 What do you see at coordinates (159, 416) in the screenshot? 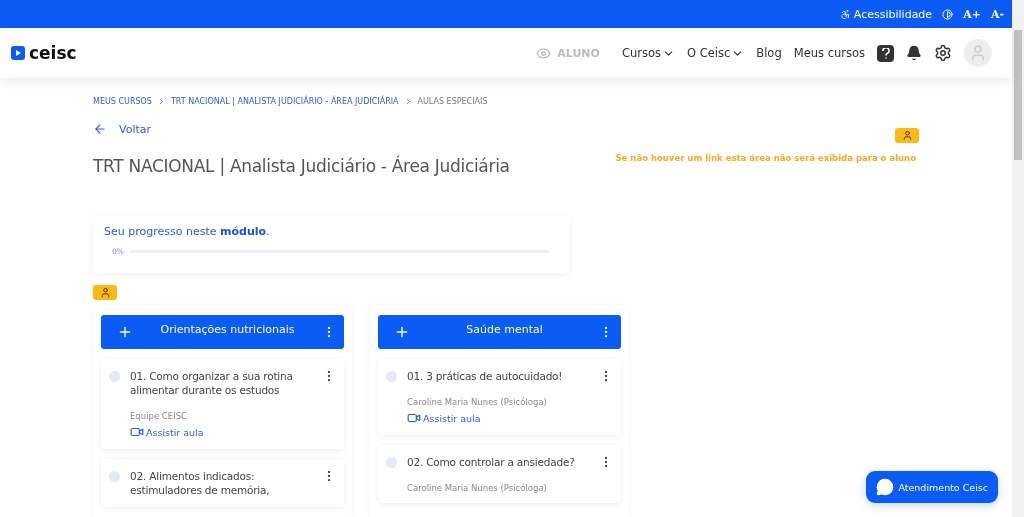
I see `lesson-author: Equipe CEISC` at bounding box center [159, 416].